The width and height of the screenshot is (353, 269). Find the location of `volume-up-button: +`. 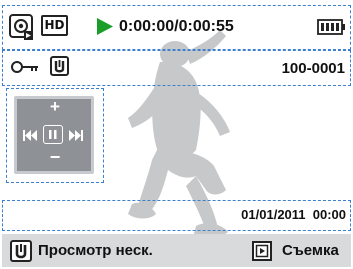

volume-up-button: + is located at coordinates (55, 107).